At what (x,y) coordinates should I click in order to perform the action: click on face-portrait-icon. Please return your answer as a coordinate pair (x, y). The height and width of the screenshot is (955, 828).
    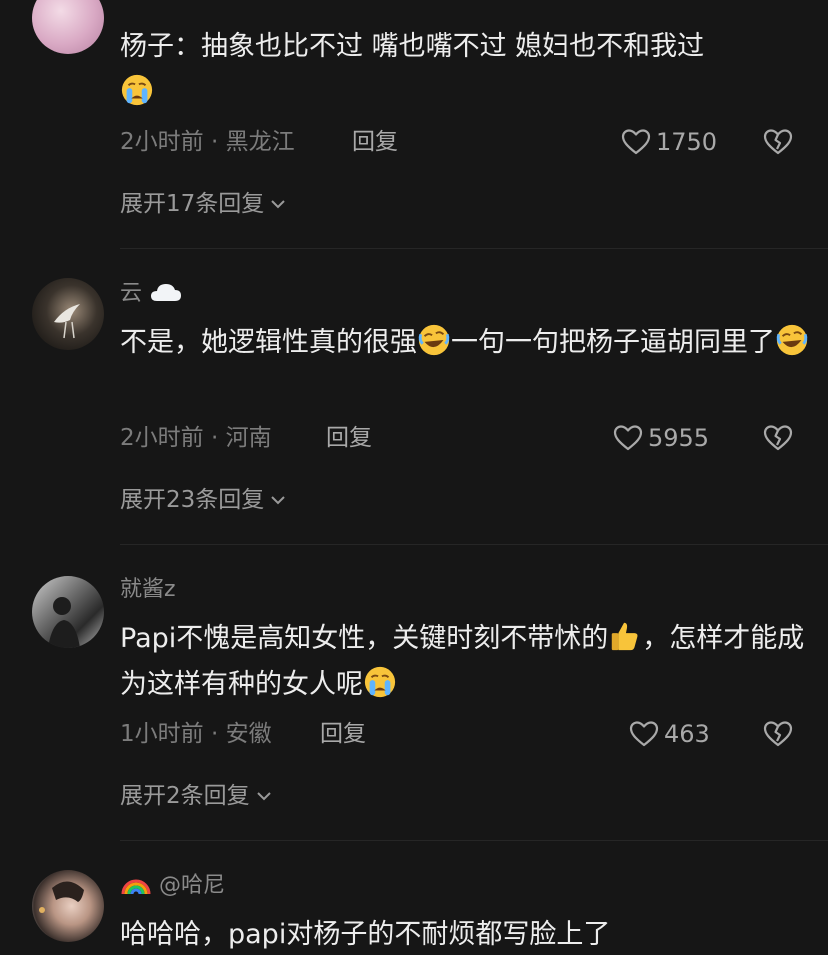
    Looking at the image, I should click on (61, 897).